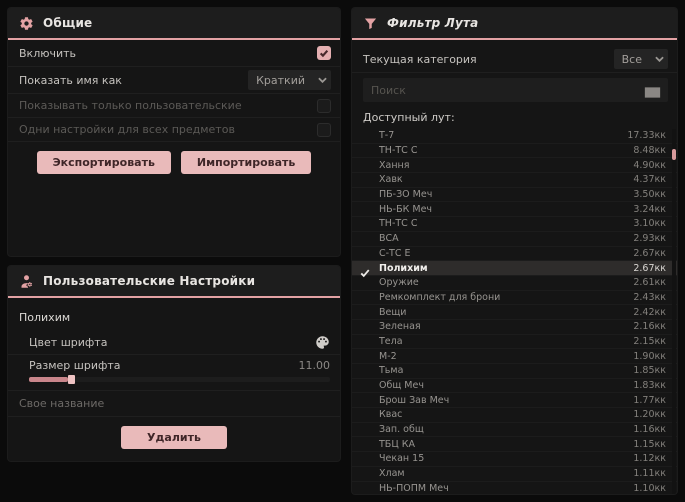  I want to click on list-item-name: Хлам, so click(392, 474).